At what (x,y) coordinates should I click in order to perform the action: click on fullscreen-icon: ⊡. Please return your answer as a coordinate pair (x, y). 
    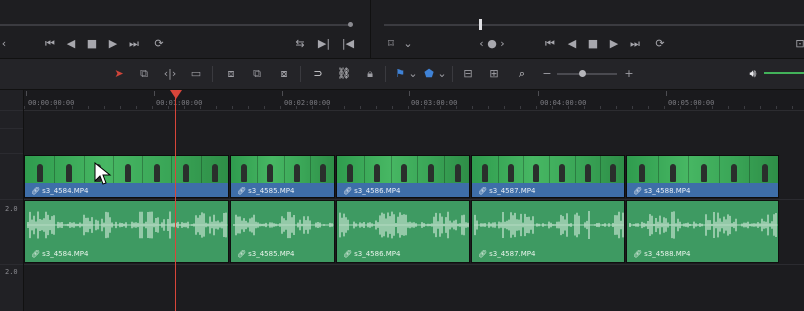
    Looking at the image, I should click on (798, 44).